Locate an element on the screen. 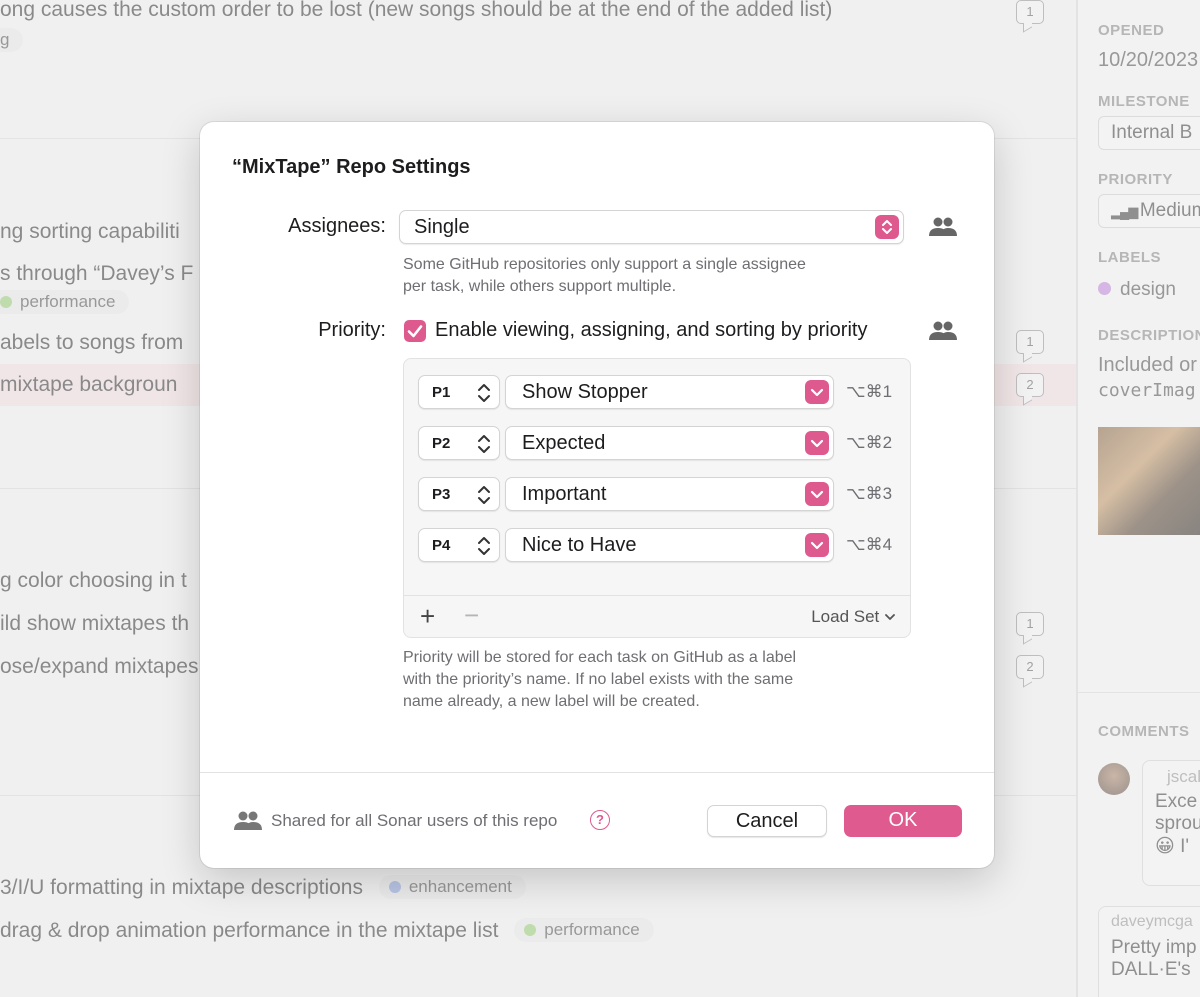 The image size is (1200, 997). priority-label: Priority: is located at coordinates (352, 330).